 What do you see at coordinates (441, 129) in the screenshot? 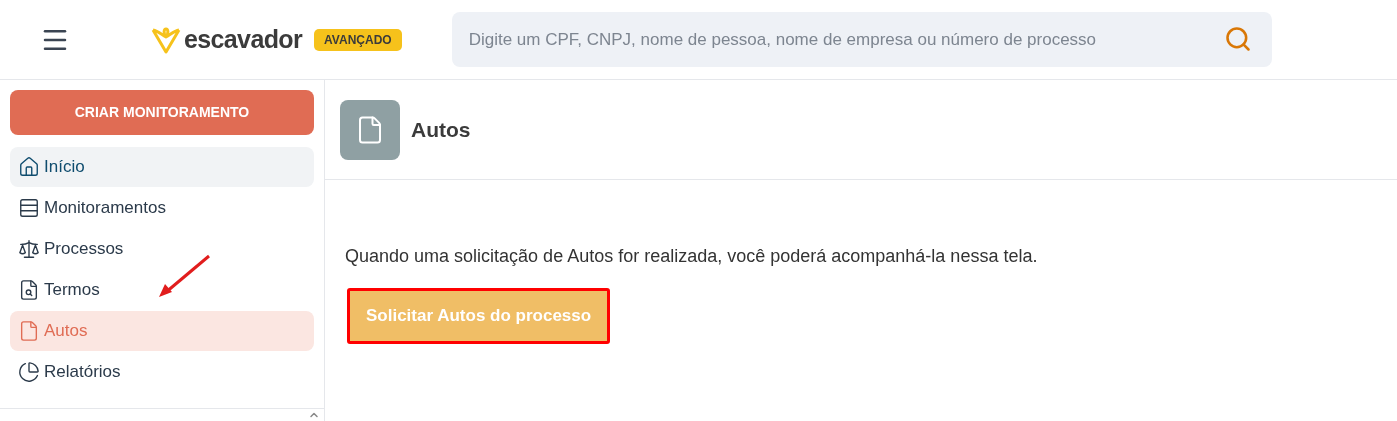
I see `page-title: Autos` at bounding box center [441, 129].